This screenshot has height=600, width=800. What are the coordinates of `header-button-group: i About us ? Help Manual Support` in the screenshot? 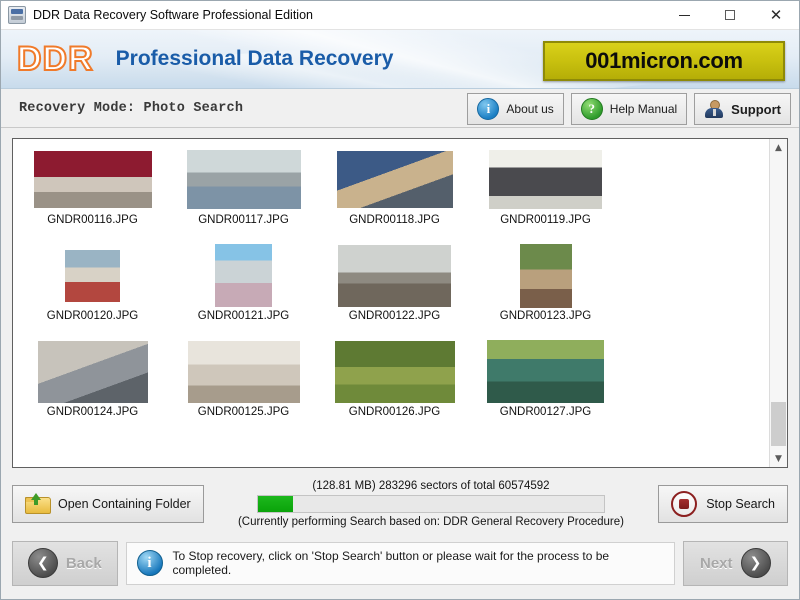 It's located at (629, 109).